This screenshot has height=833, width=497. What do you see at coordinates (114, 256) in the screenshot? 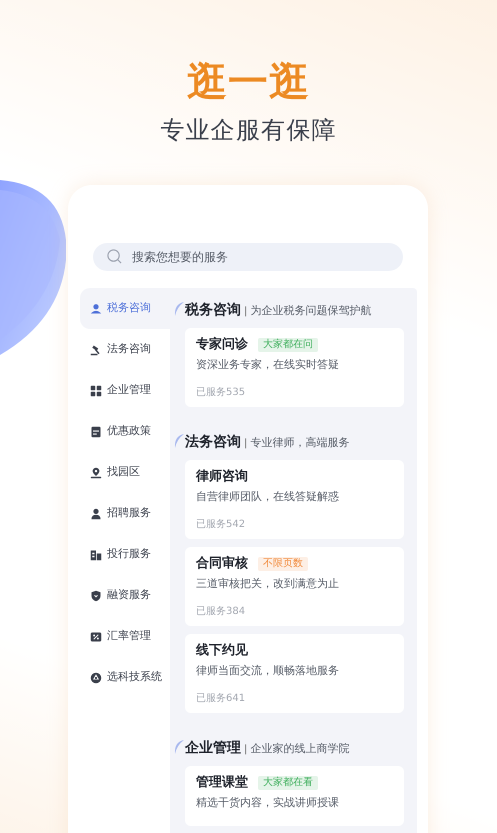
I see `search-icon` at bounding box center [114, 256].